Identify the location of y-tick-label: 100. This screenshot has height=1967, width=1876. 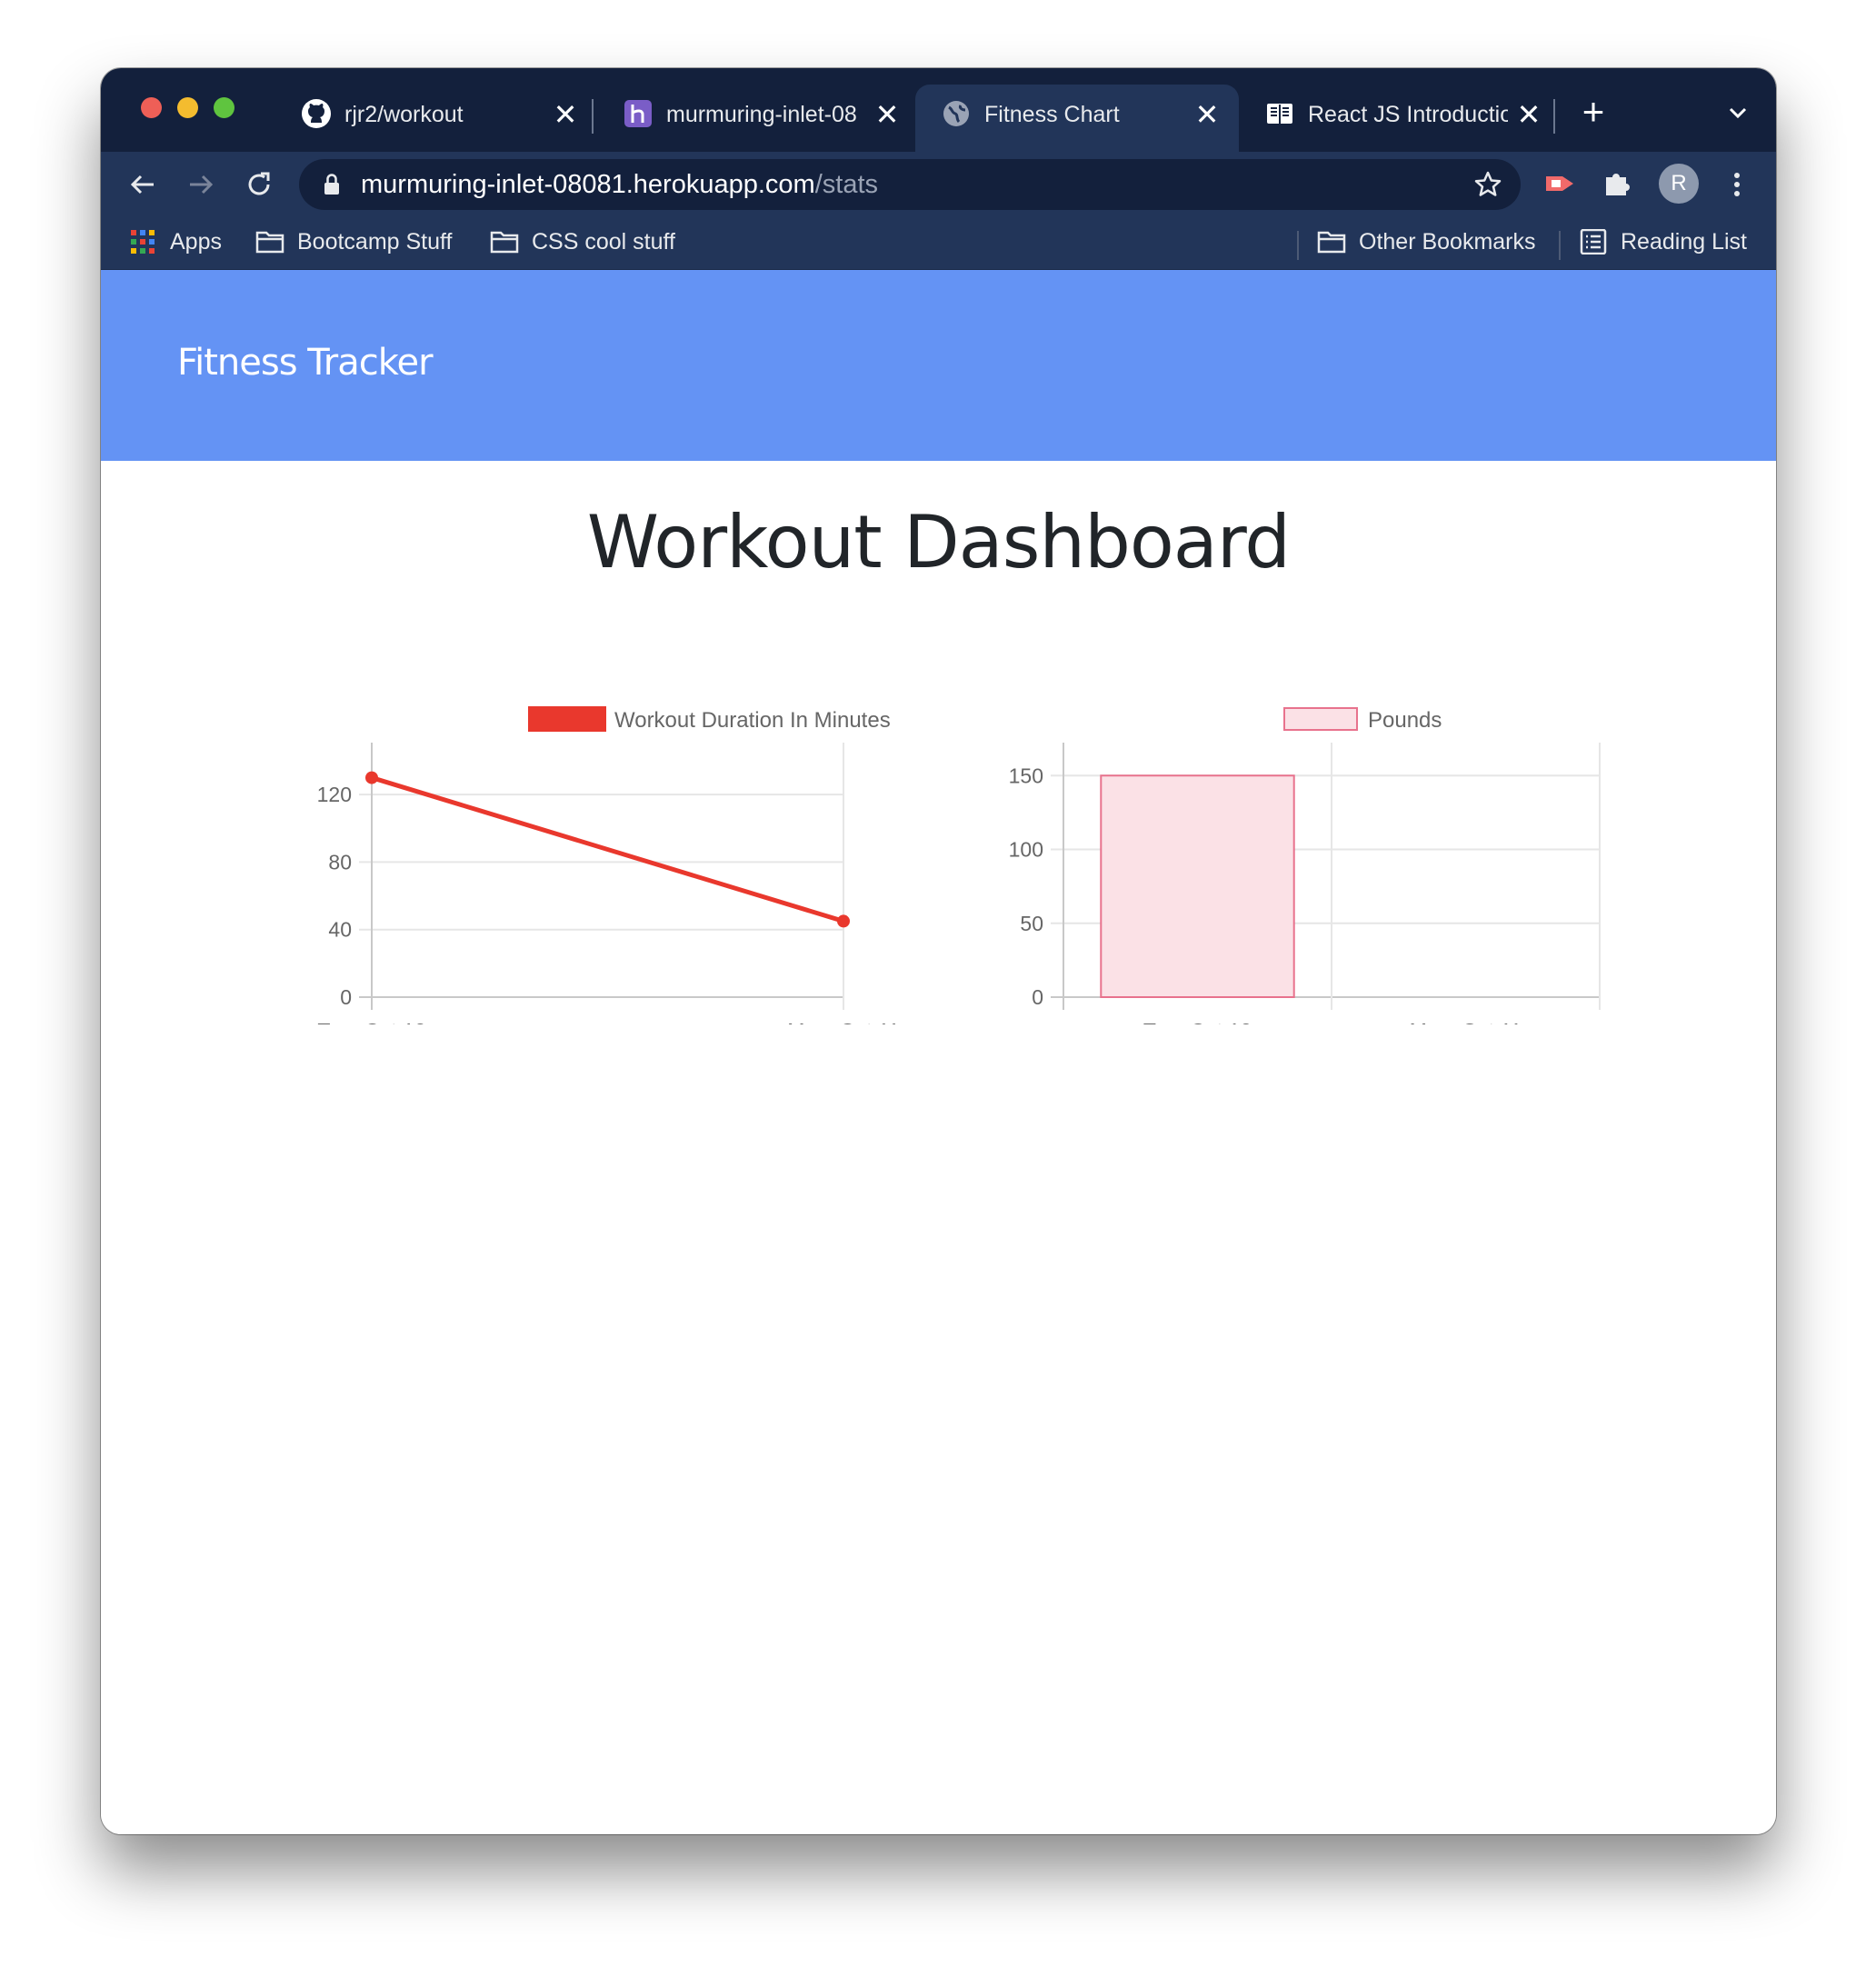
(1026, 850).